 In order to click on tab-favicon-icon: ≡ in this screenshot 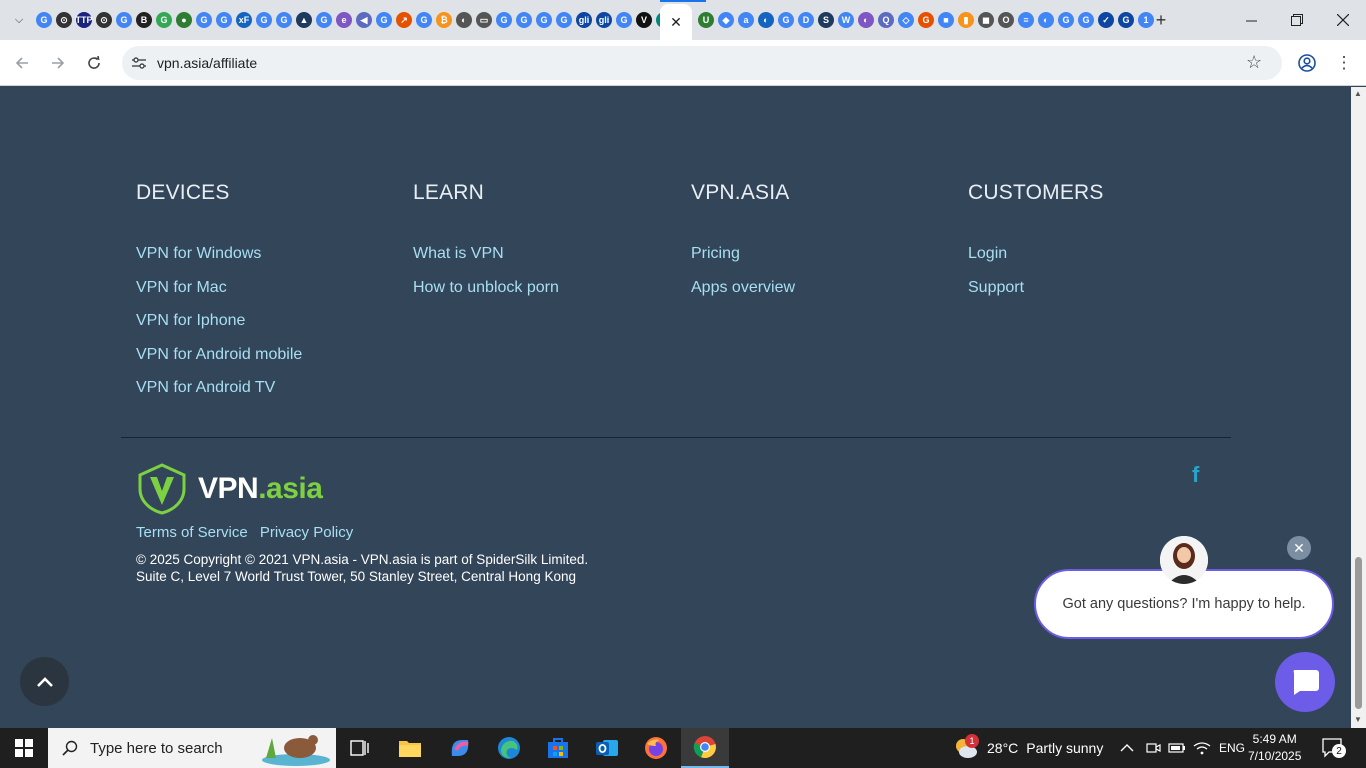, I will do `click(1026, 20)`.